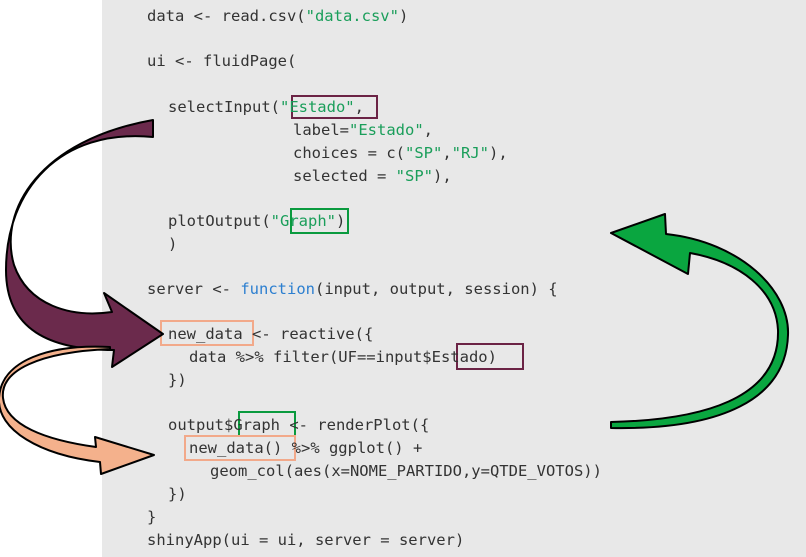 This screenshot has width=806, height=557. What do you see at coordinates (77, 410) in the screenshot?
I see `orange-arrow` at bounding box center [77, 410].